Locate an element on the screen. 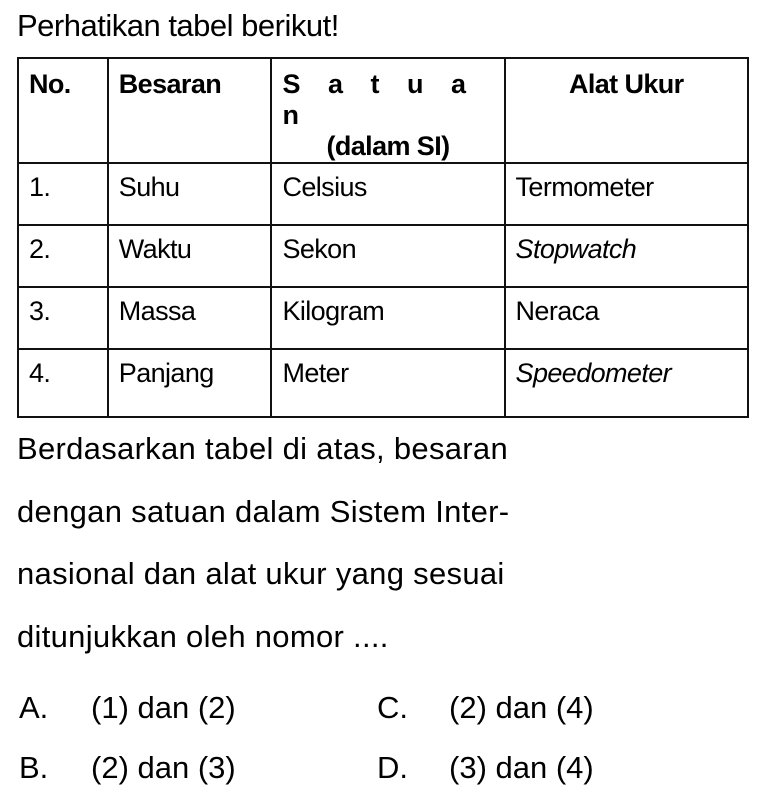 Image resolution: width=762 pixels, height=805 pixels. instruction-title: Perhatikan tabel berikut! is located at coordinates (178, 25).